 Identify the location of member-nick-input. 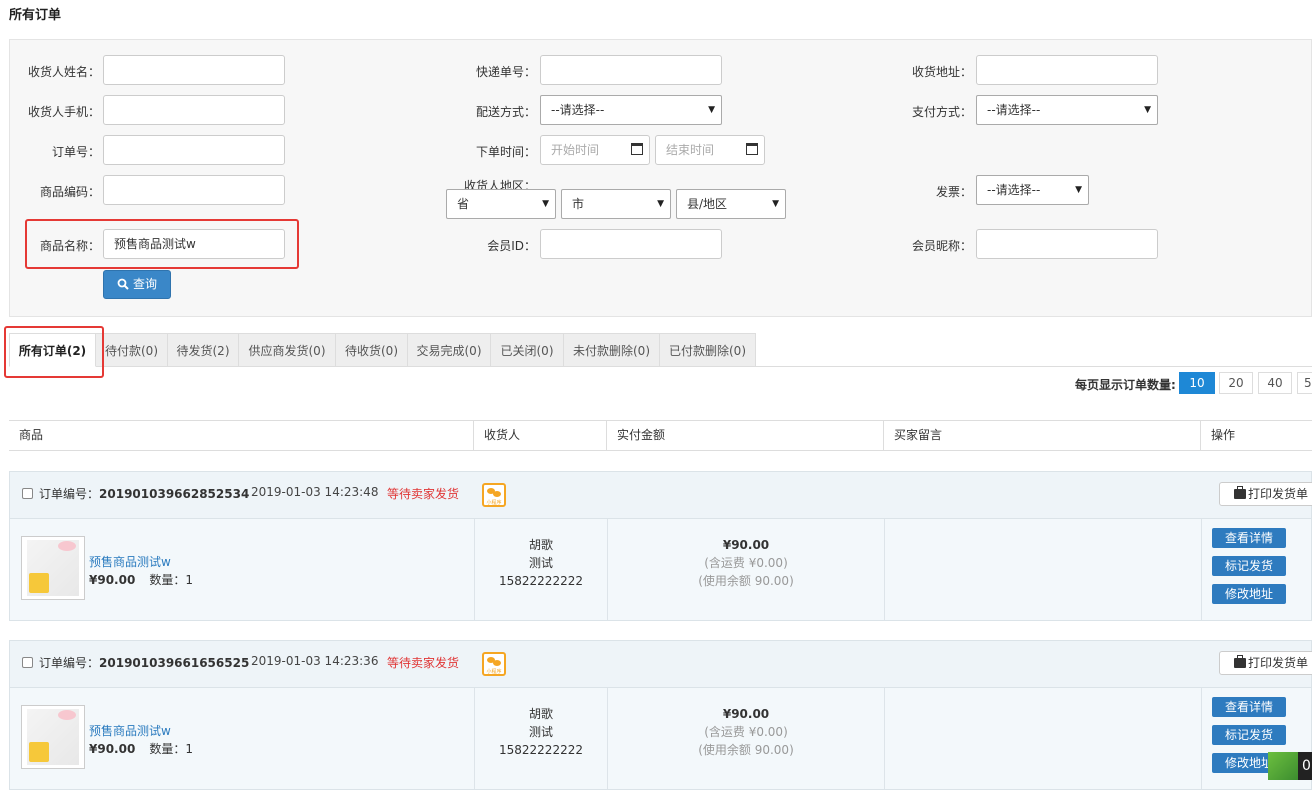
(1067, 244).